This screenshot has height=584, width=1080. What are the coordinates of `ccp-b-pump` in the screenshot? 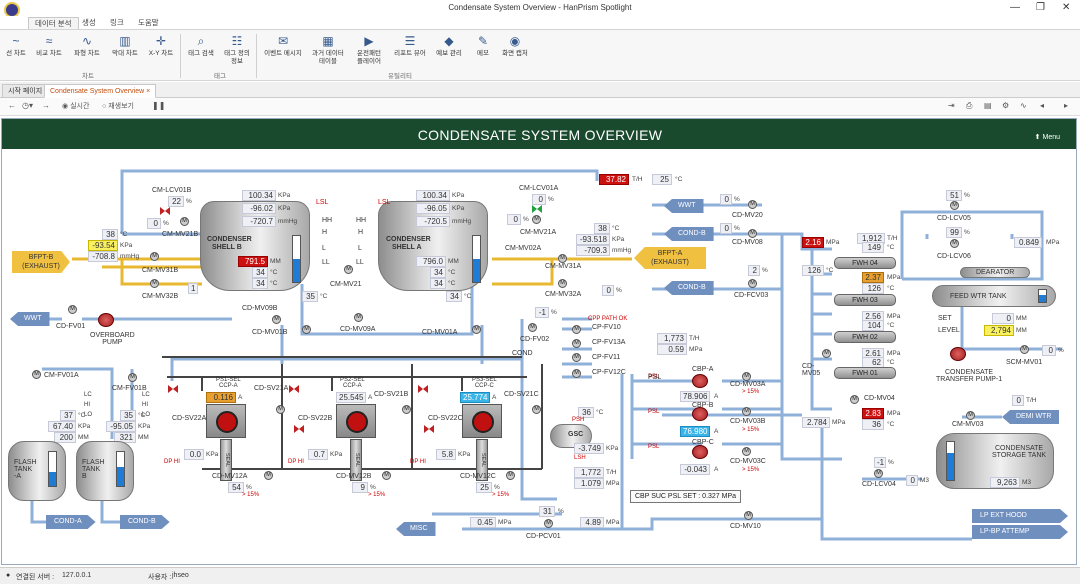 It's located at (356, 421).